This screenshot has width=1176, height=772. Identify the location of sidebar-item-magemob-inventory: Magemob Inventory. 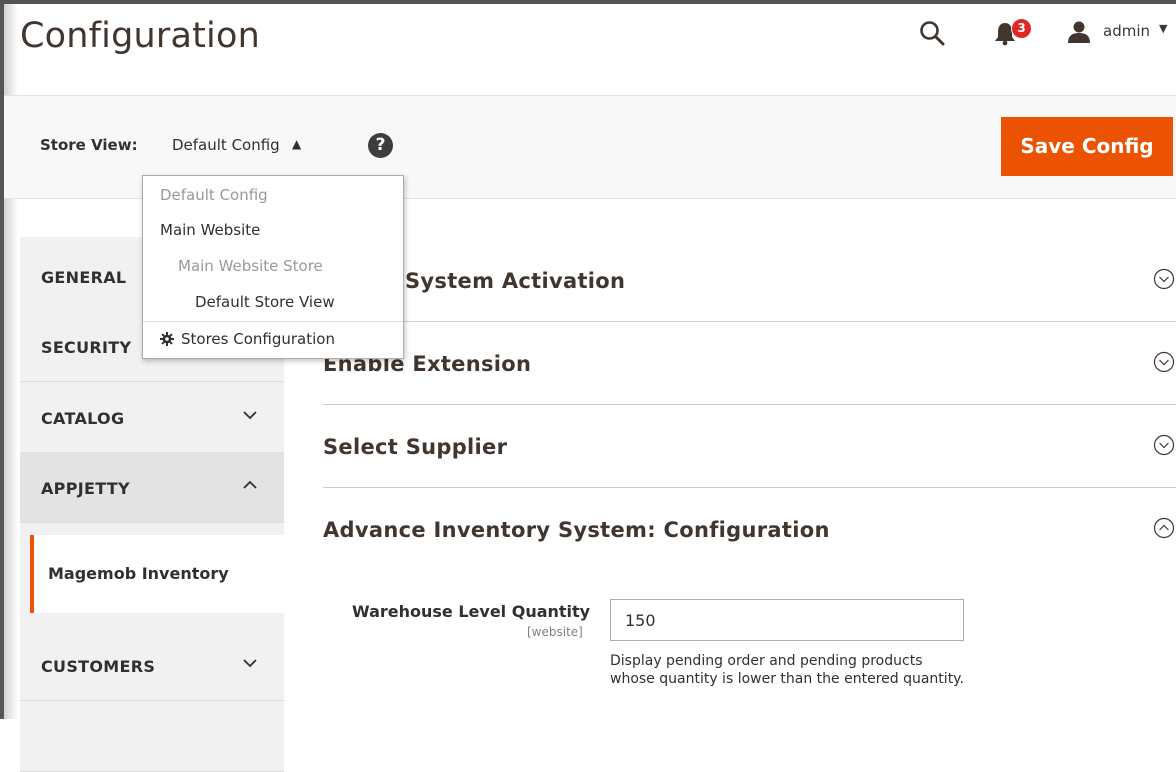
(159, 574).